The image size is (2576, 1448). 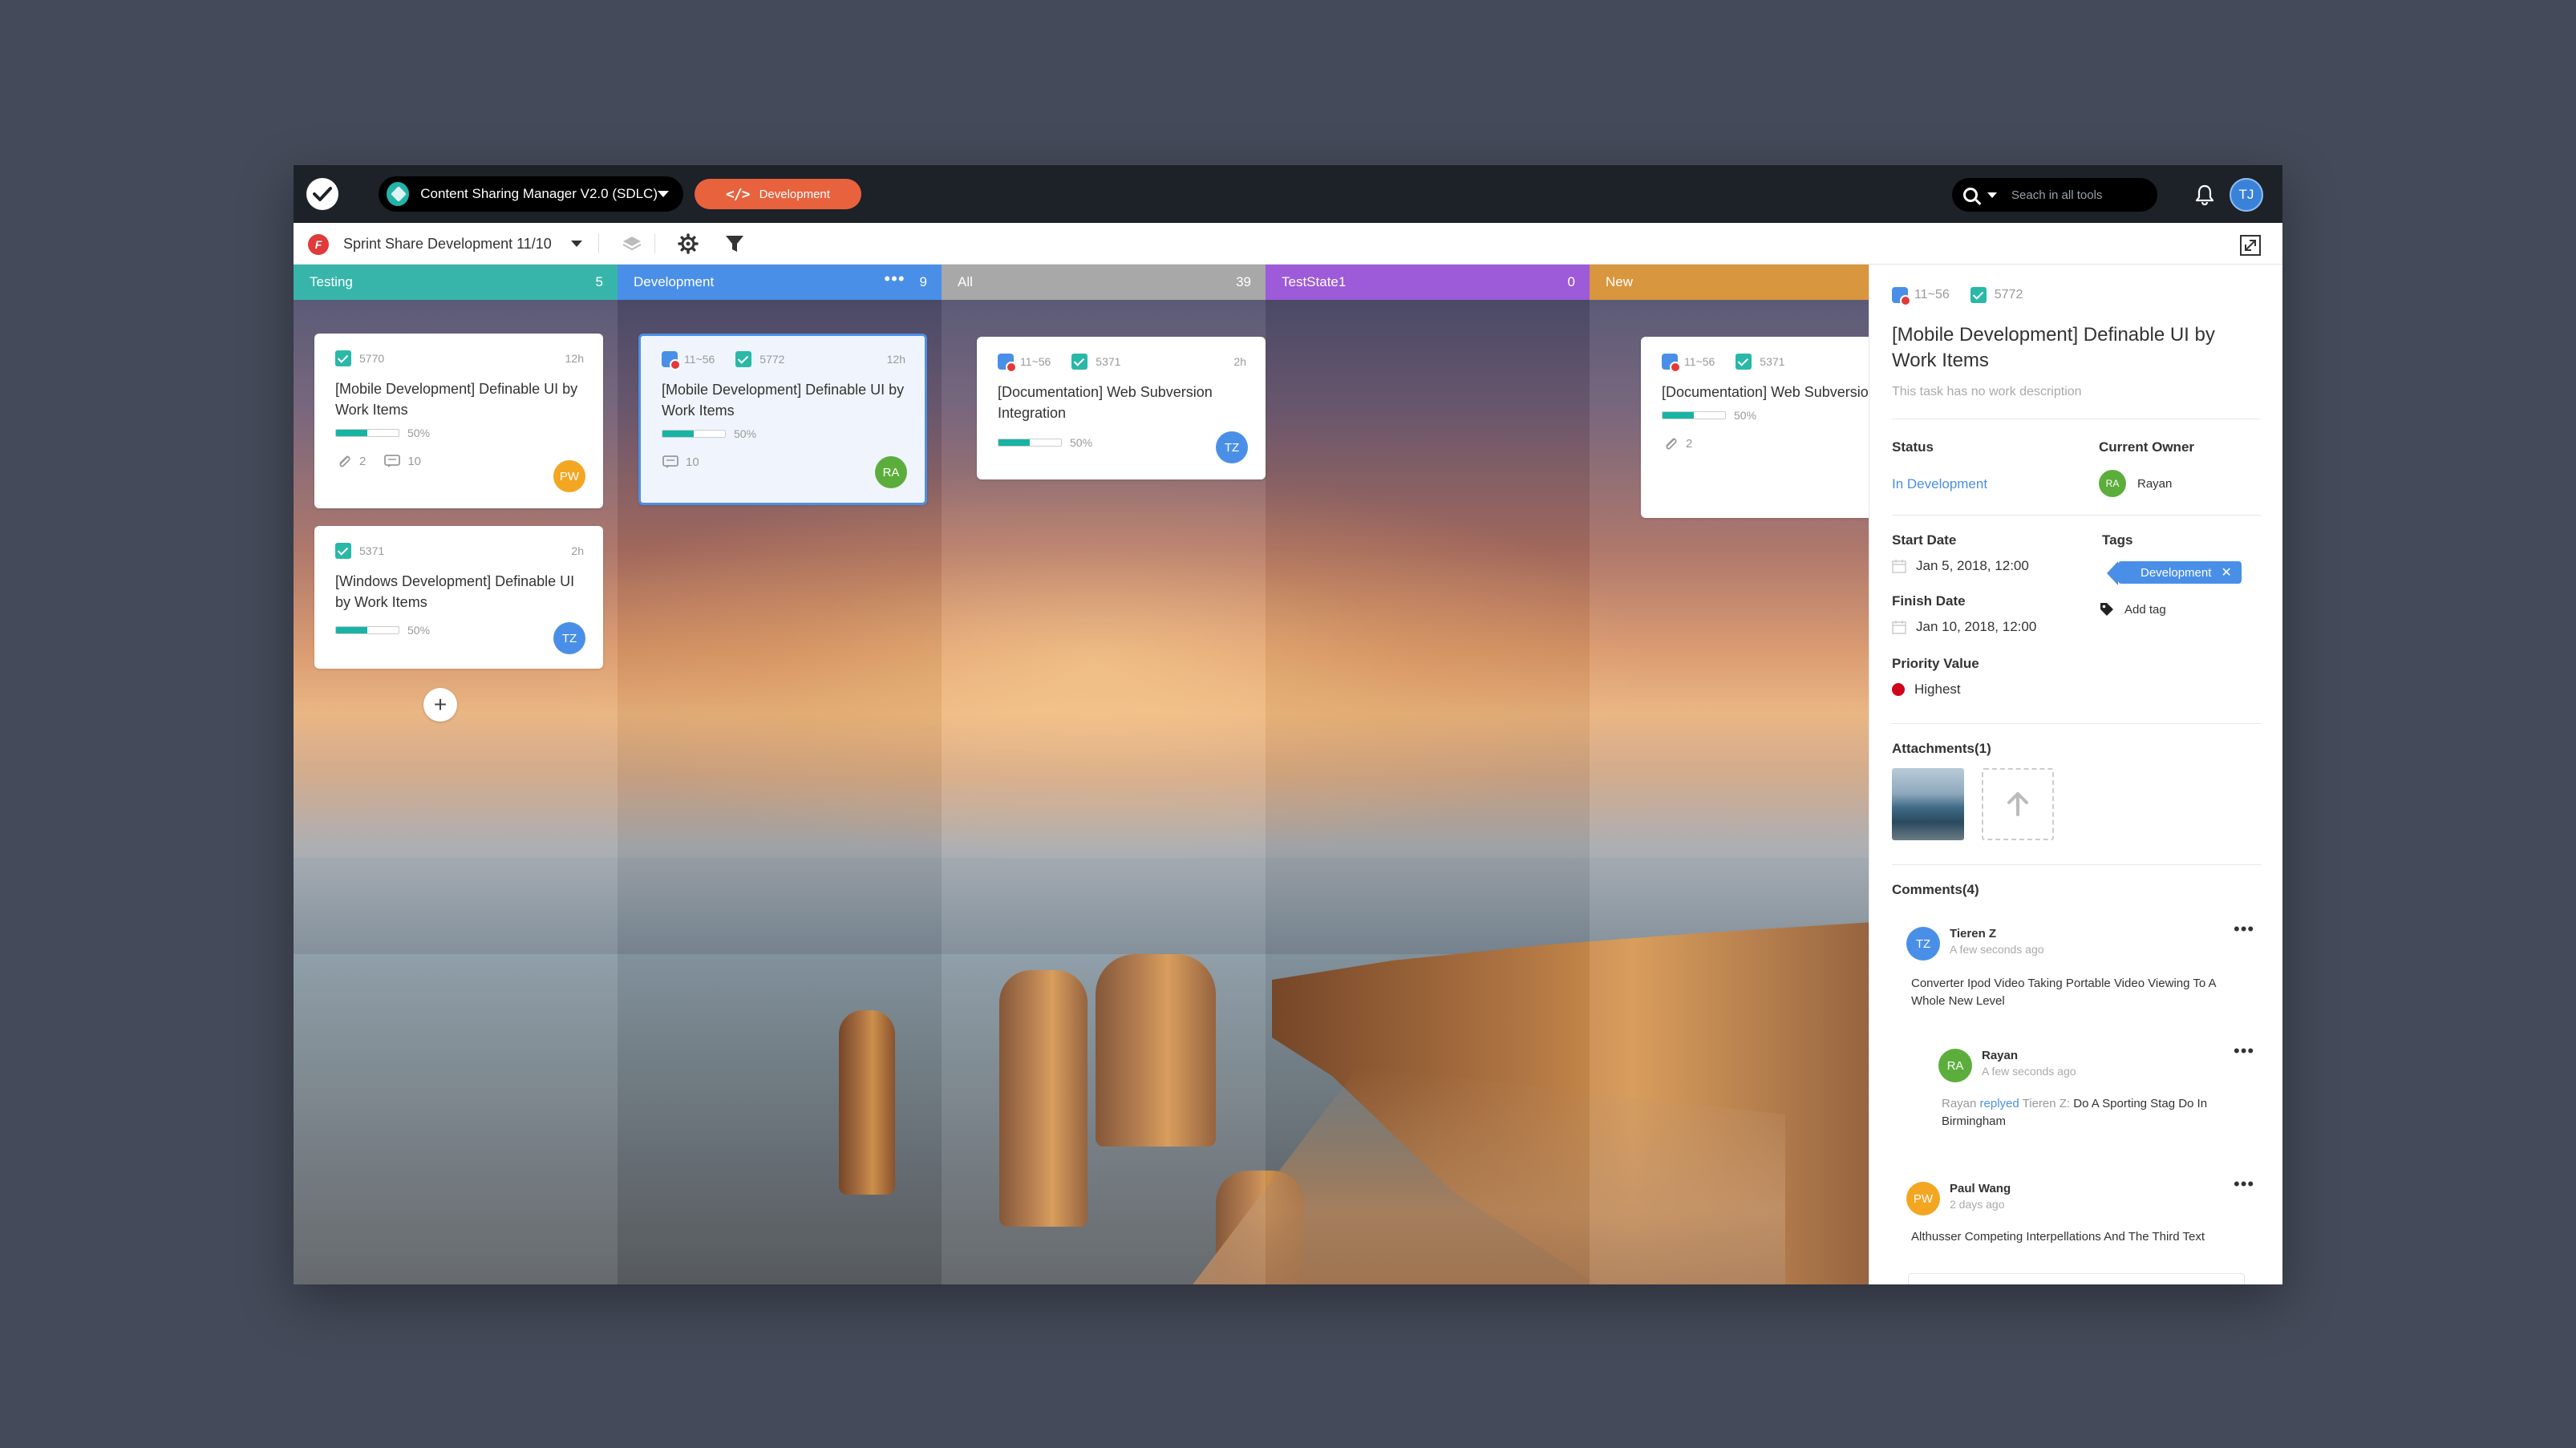 I want to click on card-meta: 11~56 5772 12h, so click(x=783, y=360).